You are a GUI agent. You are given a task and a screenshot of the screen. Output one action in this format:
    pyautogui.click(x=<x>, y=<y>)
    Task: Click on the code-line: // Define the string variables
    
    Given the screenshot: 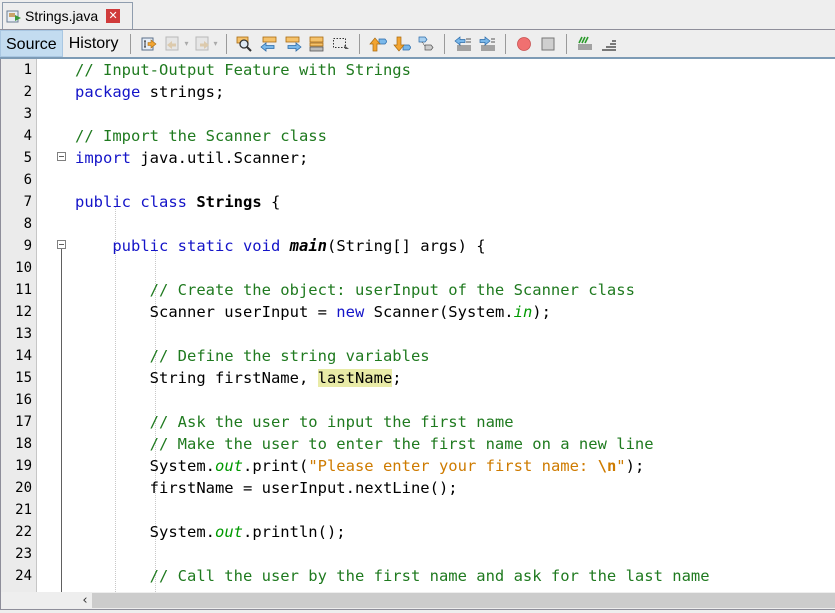 What is the action you would take?
    pyautogui.click(x=252, y=356)
    